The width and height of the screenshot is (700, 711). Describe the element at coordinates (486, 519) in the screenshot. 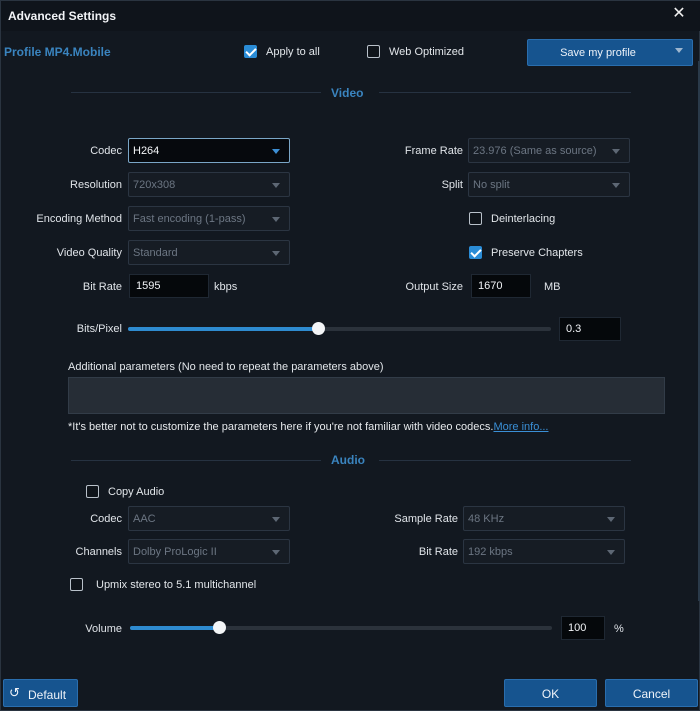

I see `sample-rate-value: 48 KHz` at that location.